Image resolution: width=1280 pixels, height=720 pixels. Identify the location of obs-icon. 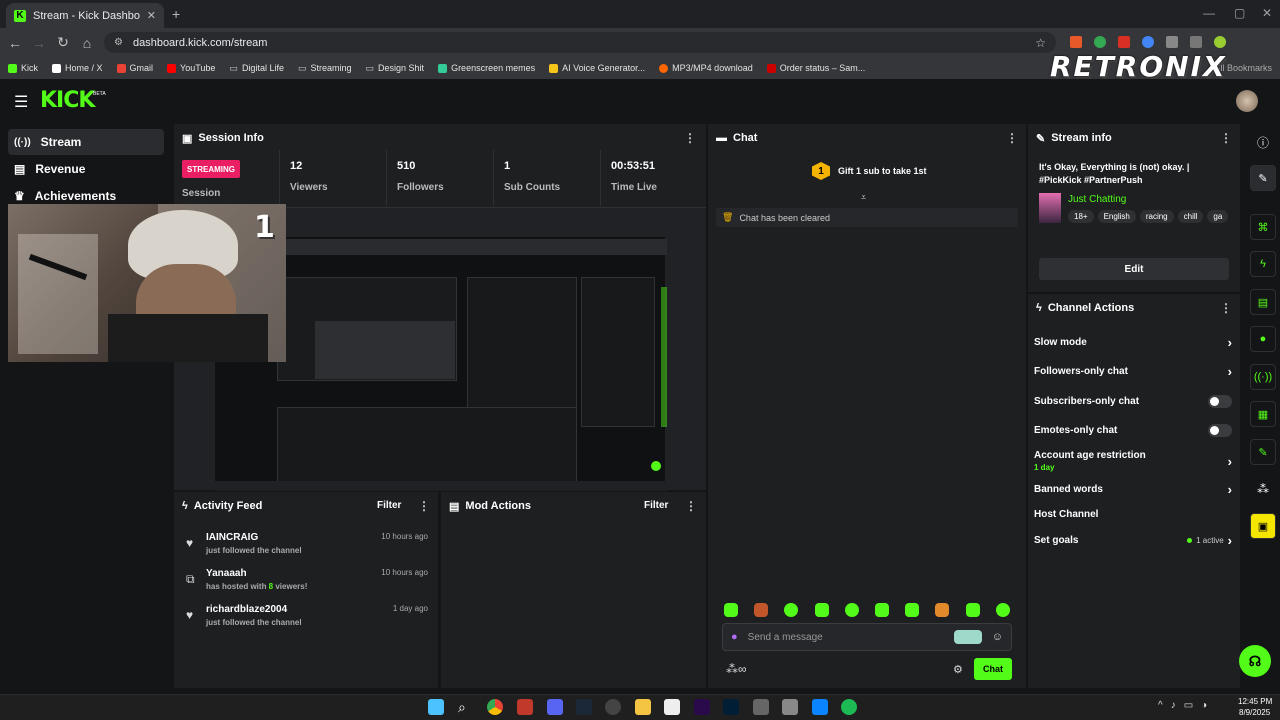
(613, 707).